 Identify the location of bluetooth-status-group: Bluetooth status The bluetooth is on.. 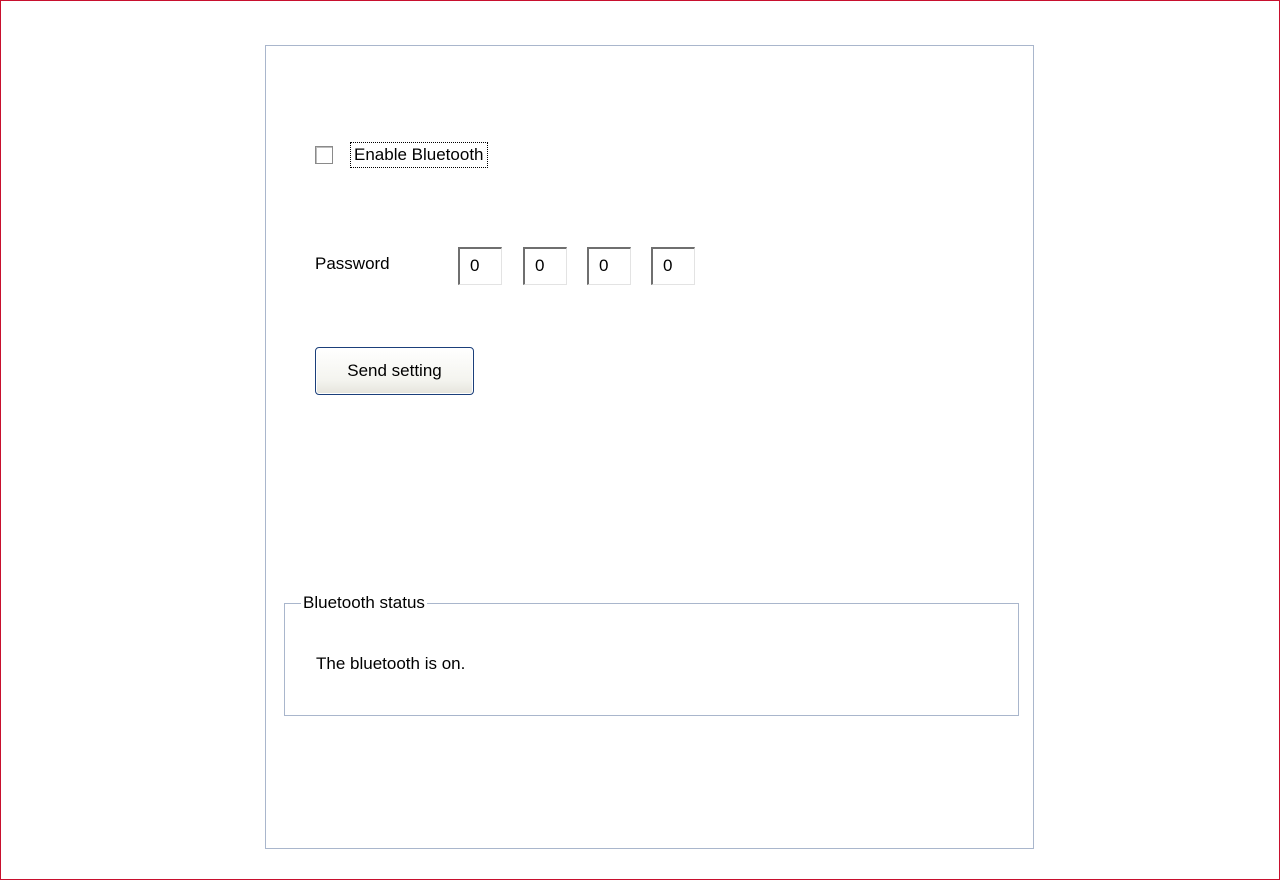
(651, 653).